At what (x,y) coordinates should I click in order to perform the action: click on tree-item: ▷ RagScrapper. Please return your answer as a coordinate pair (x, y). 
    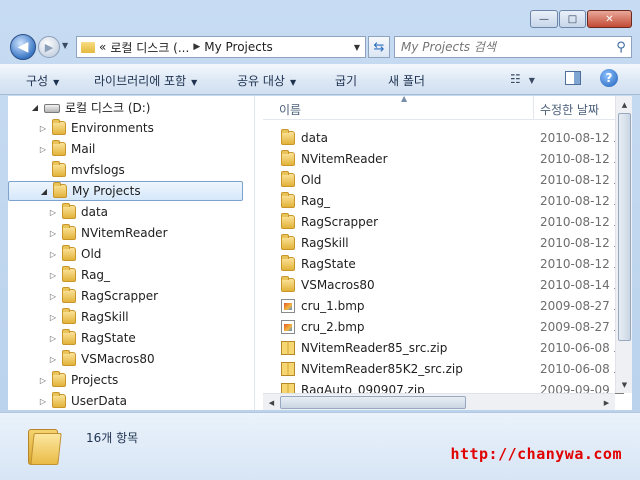
    Looking at the image, I should click on (103, 296).